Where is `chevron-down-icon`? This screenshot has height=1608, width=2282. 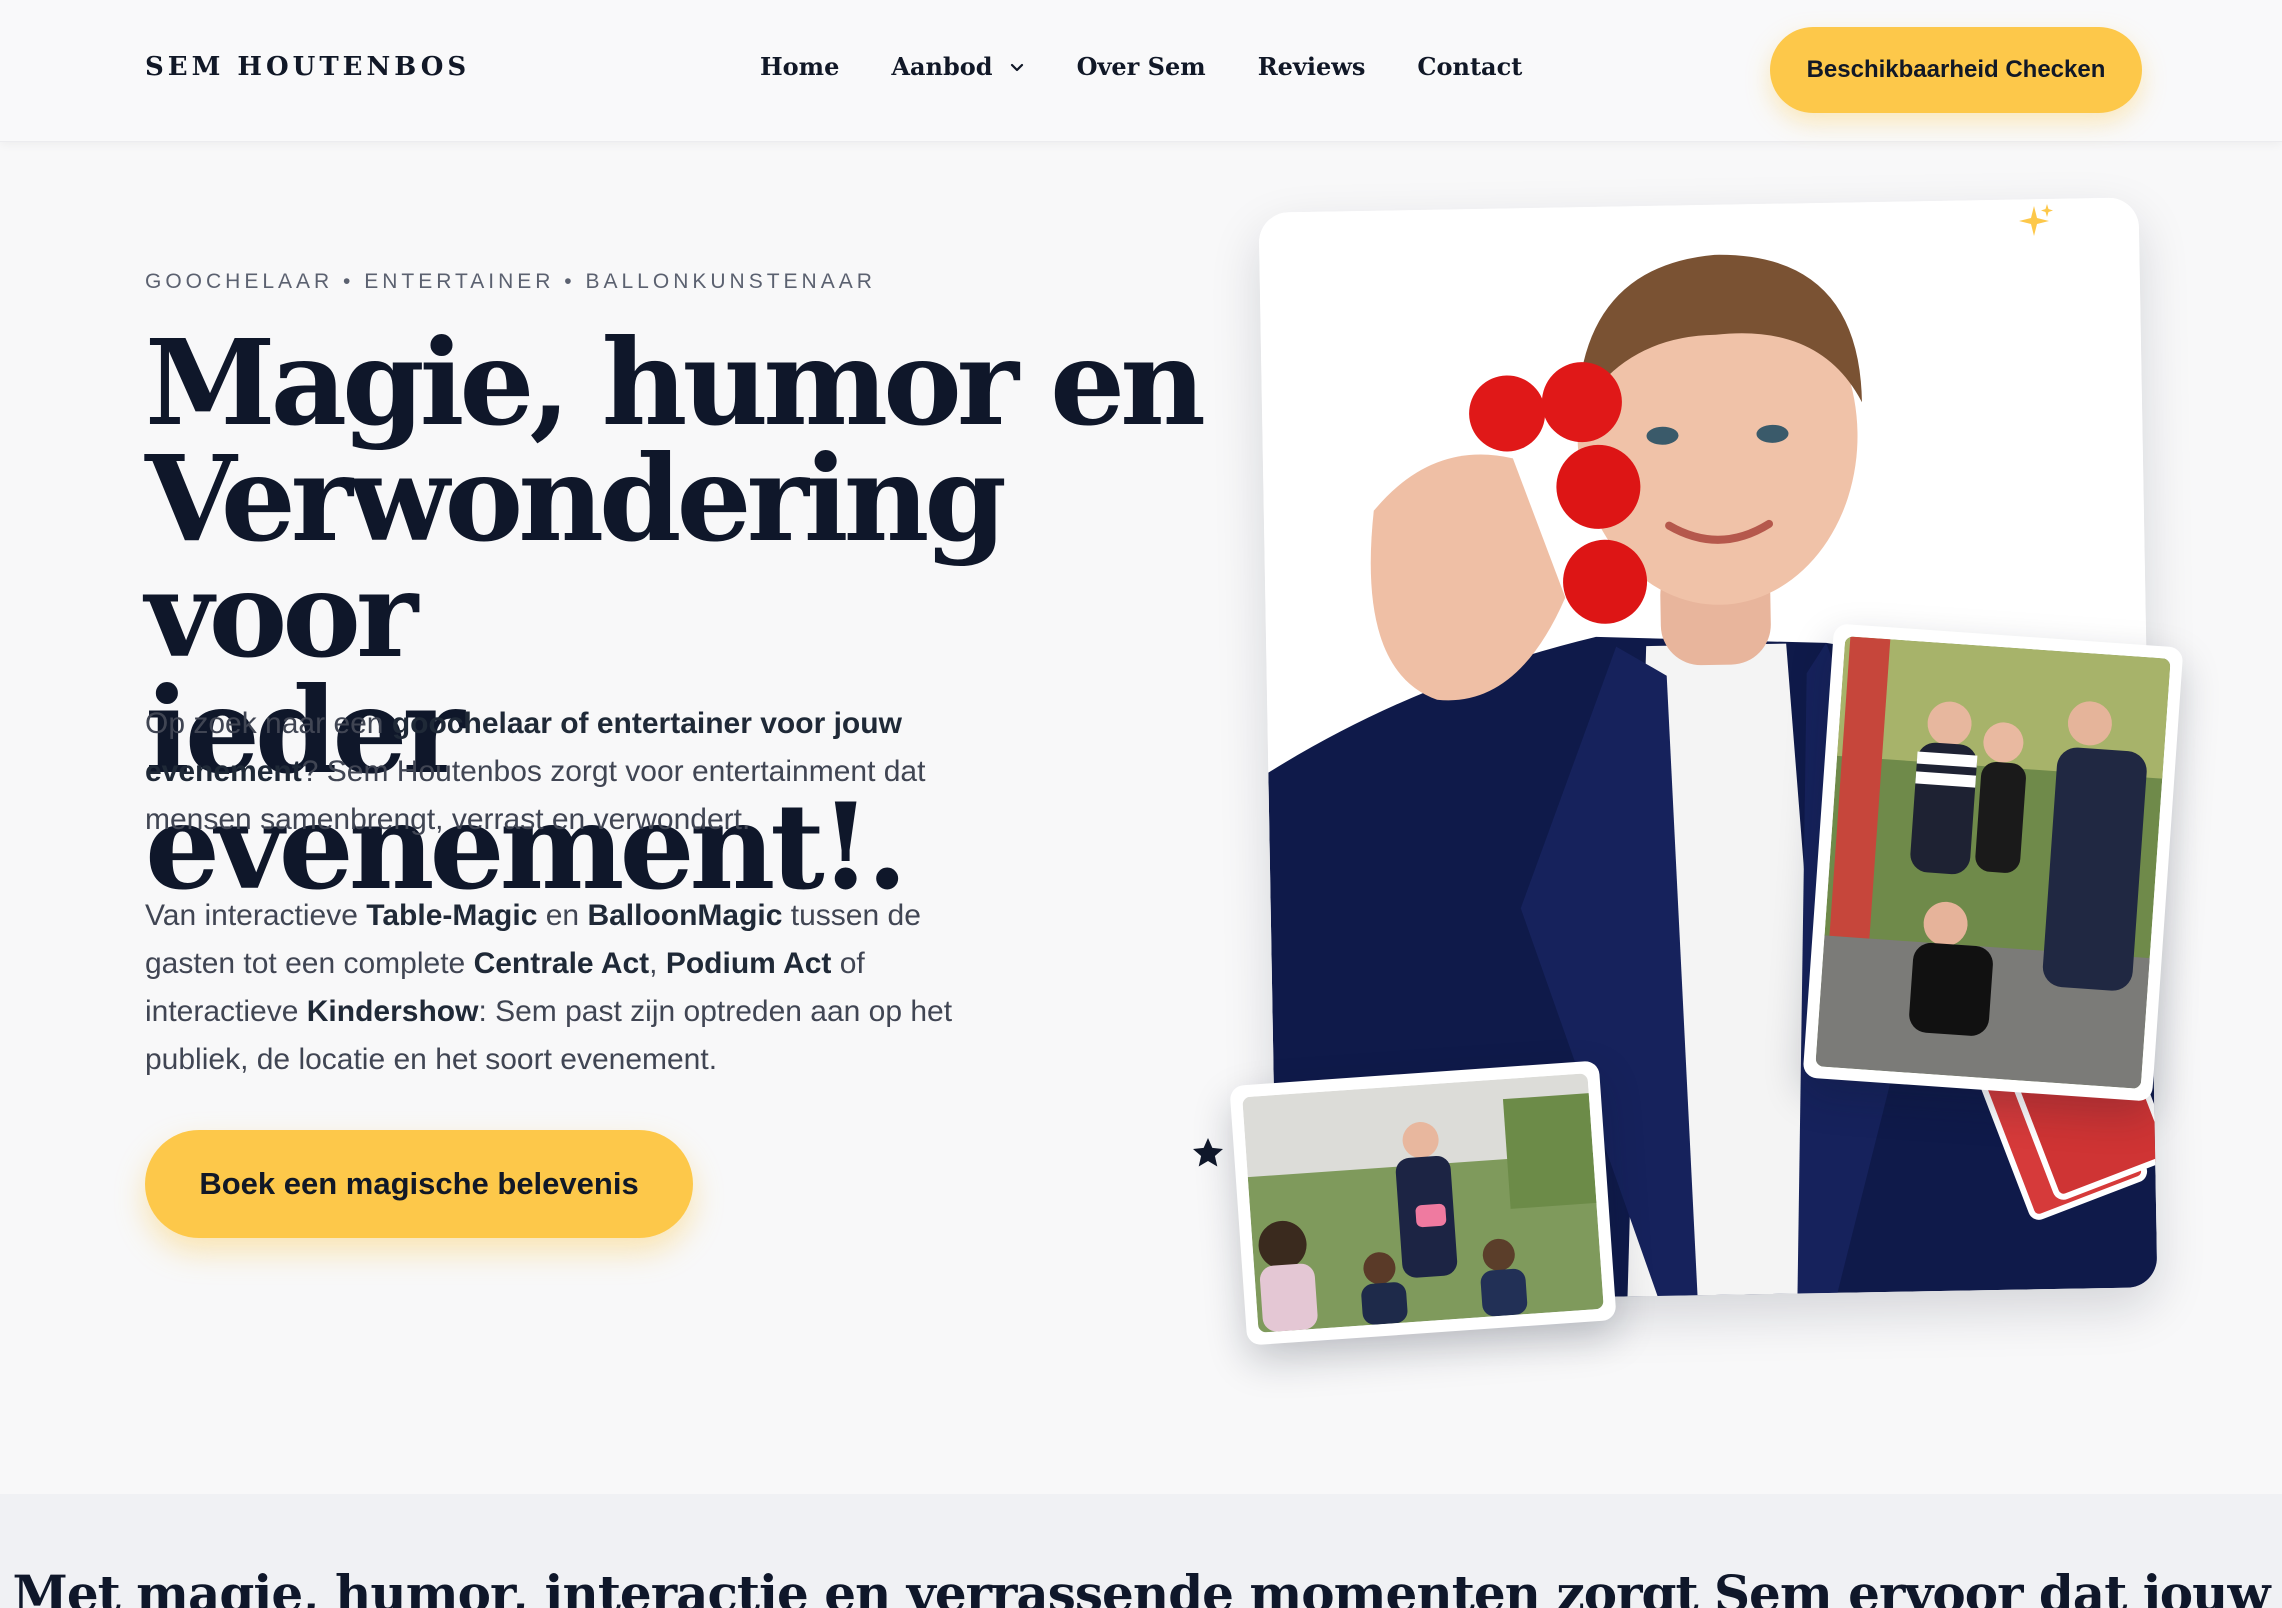 chevron-down-icon is located at coordinates (1016, 67).